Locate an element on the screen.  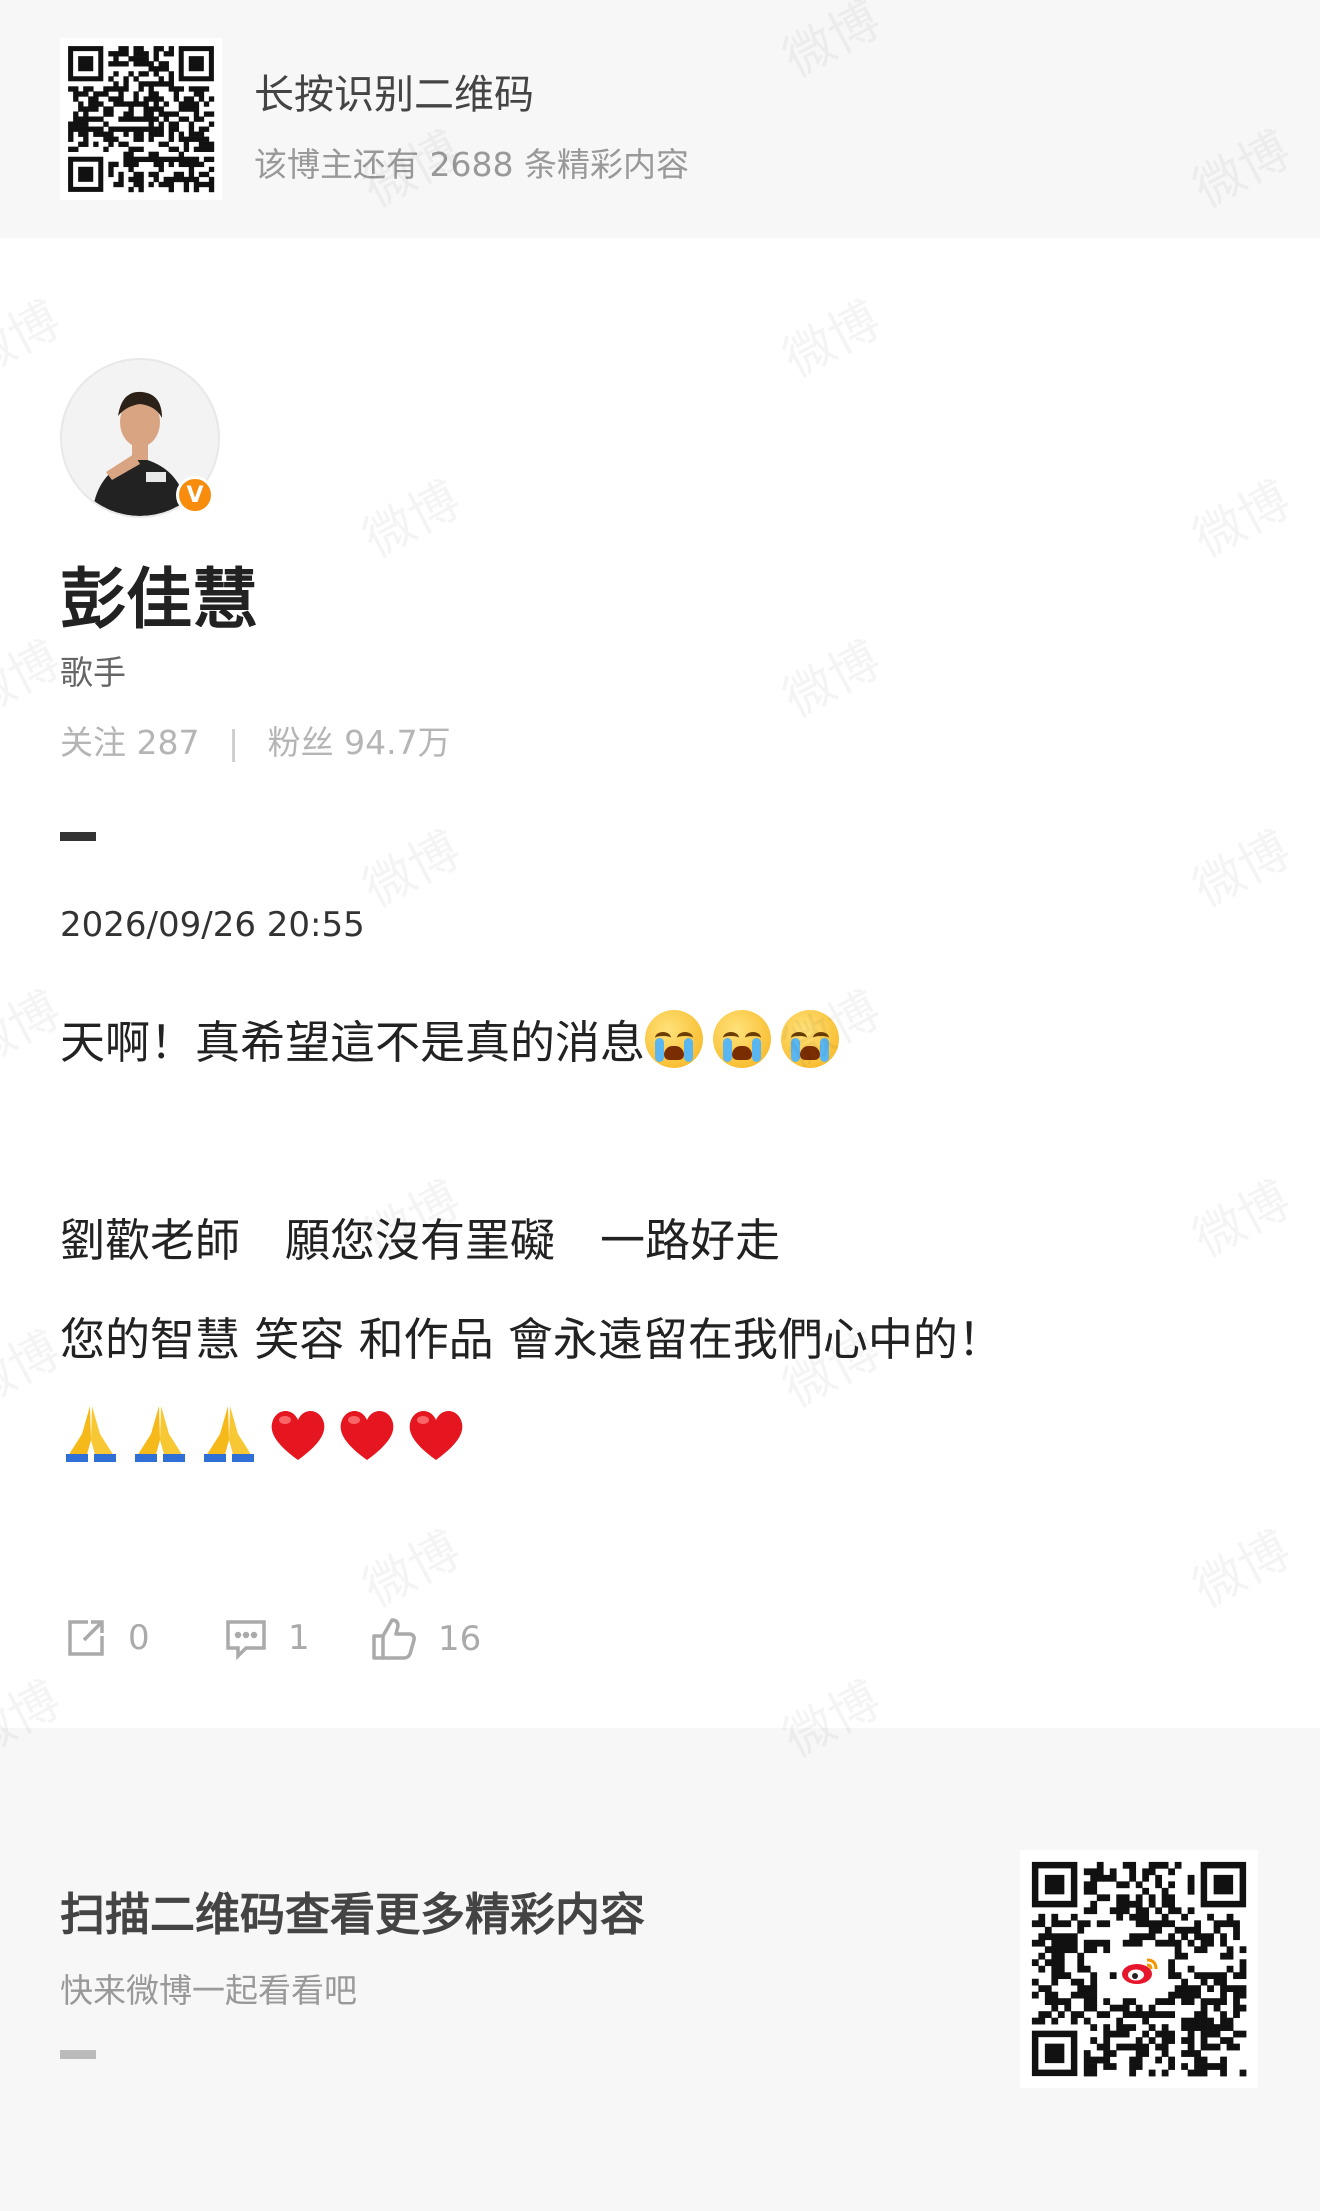
post-emoji-line is located at coordinates (267, 1433).